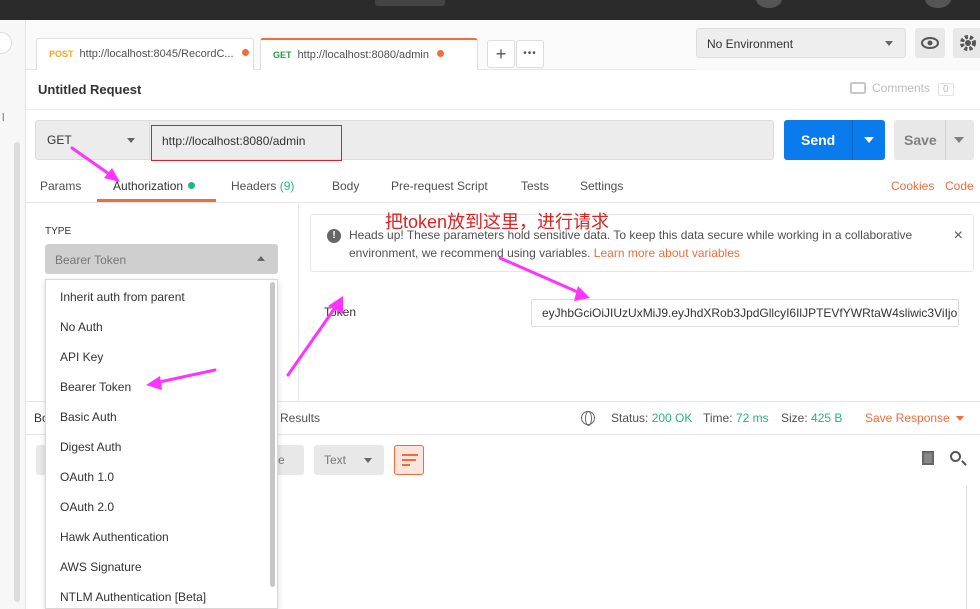 The image size is (980, 609). I want to click on sidebar-mark: l, so click(3, 118).